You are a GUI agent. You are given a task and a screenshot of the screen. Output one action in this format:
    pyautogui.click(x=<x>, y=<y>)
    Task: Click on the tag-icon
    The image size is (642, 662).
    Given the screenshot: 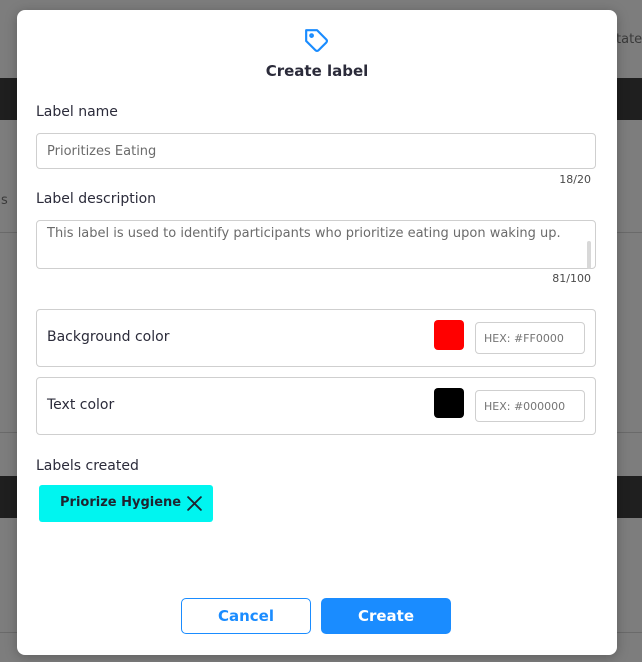 What is the action you would take?
    pyautogui.click(x=316, y=40)
    